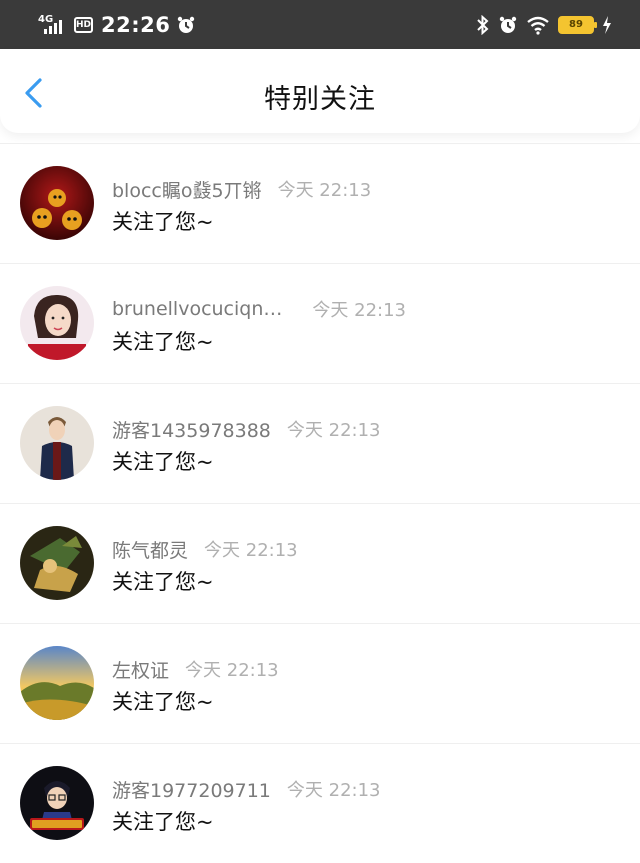 This screenshot has width=640, height=863. I want to click on list-item: 左权证 今天 22:13 关注了您~, so click(320, 683).